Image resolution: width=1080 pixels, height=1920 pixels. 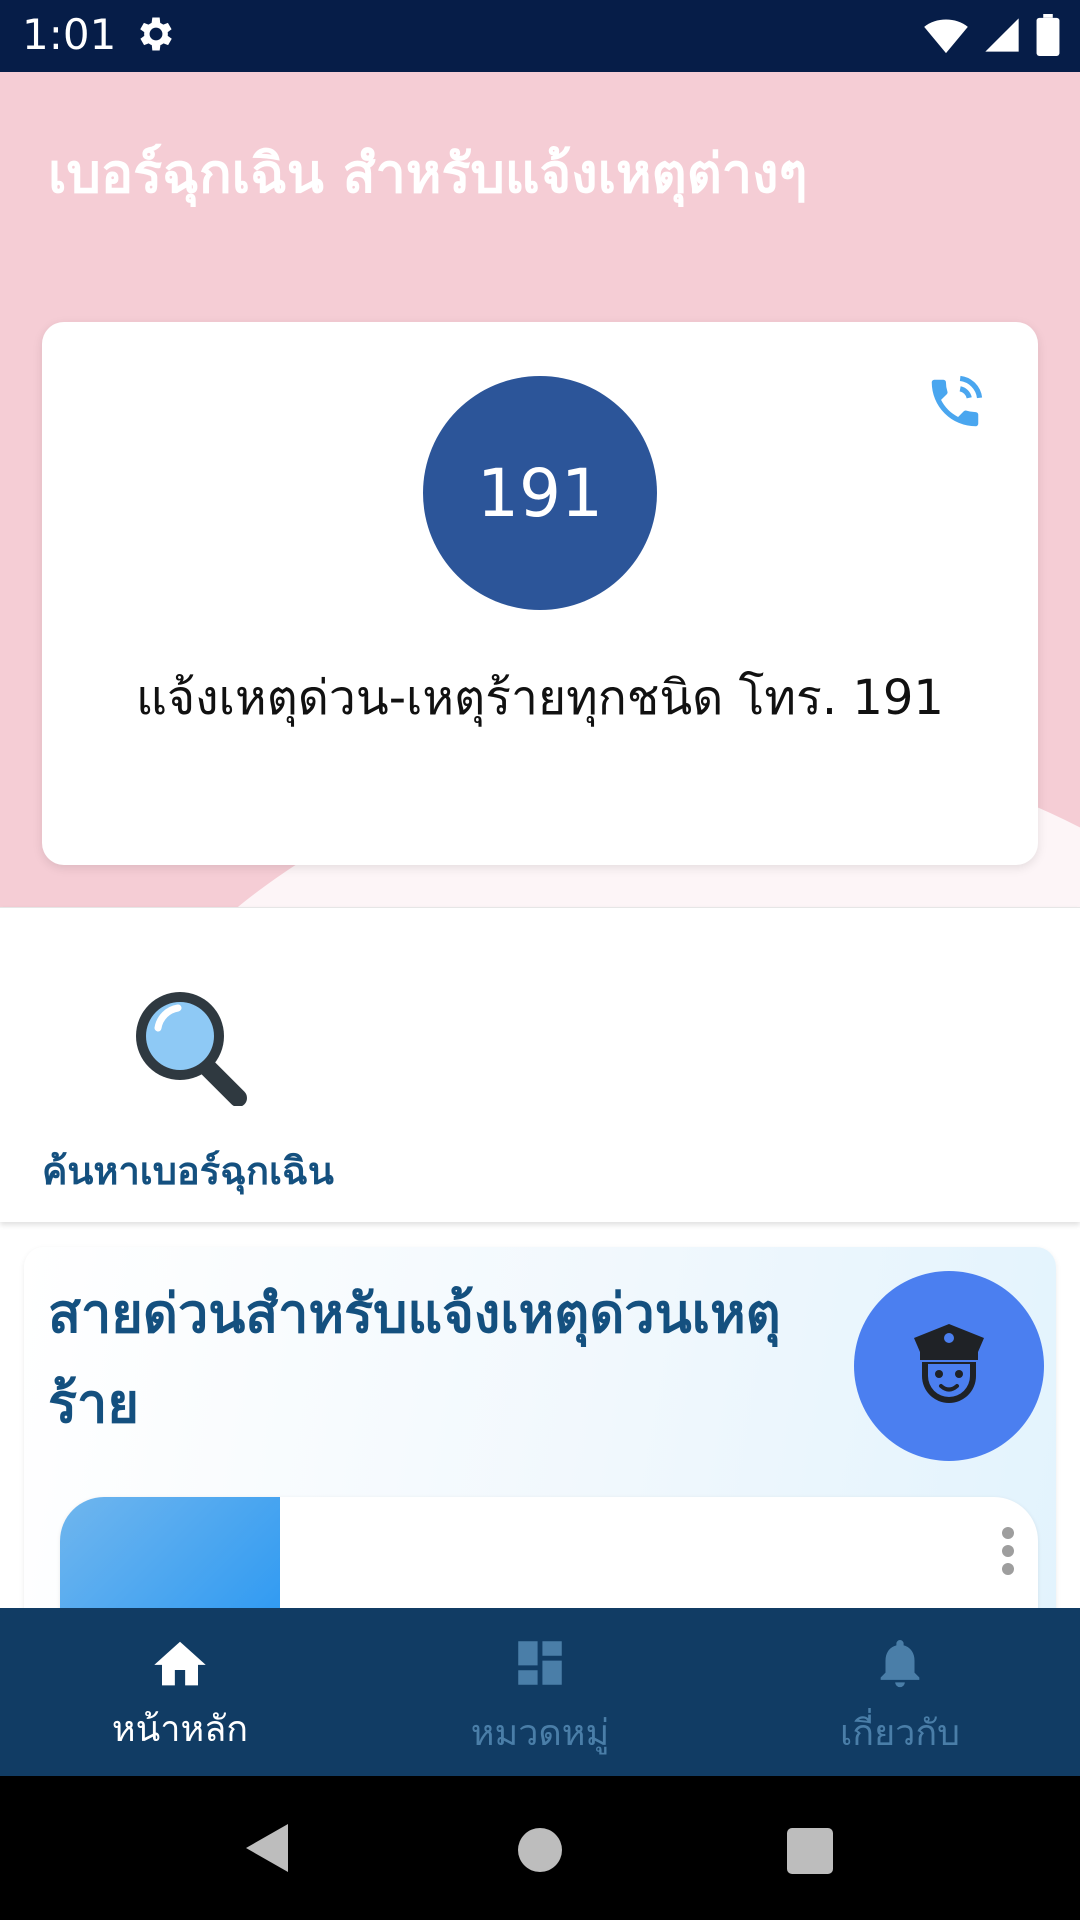 I want to click on status-time: 1:01, so click(x=69, y=34).